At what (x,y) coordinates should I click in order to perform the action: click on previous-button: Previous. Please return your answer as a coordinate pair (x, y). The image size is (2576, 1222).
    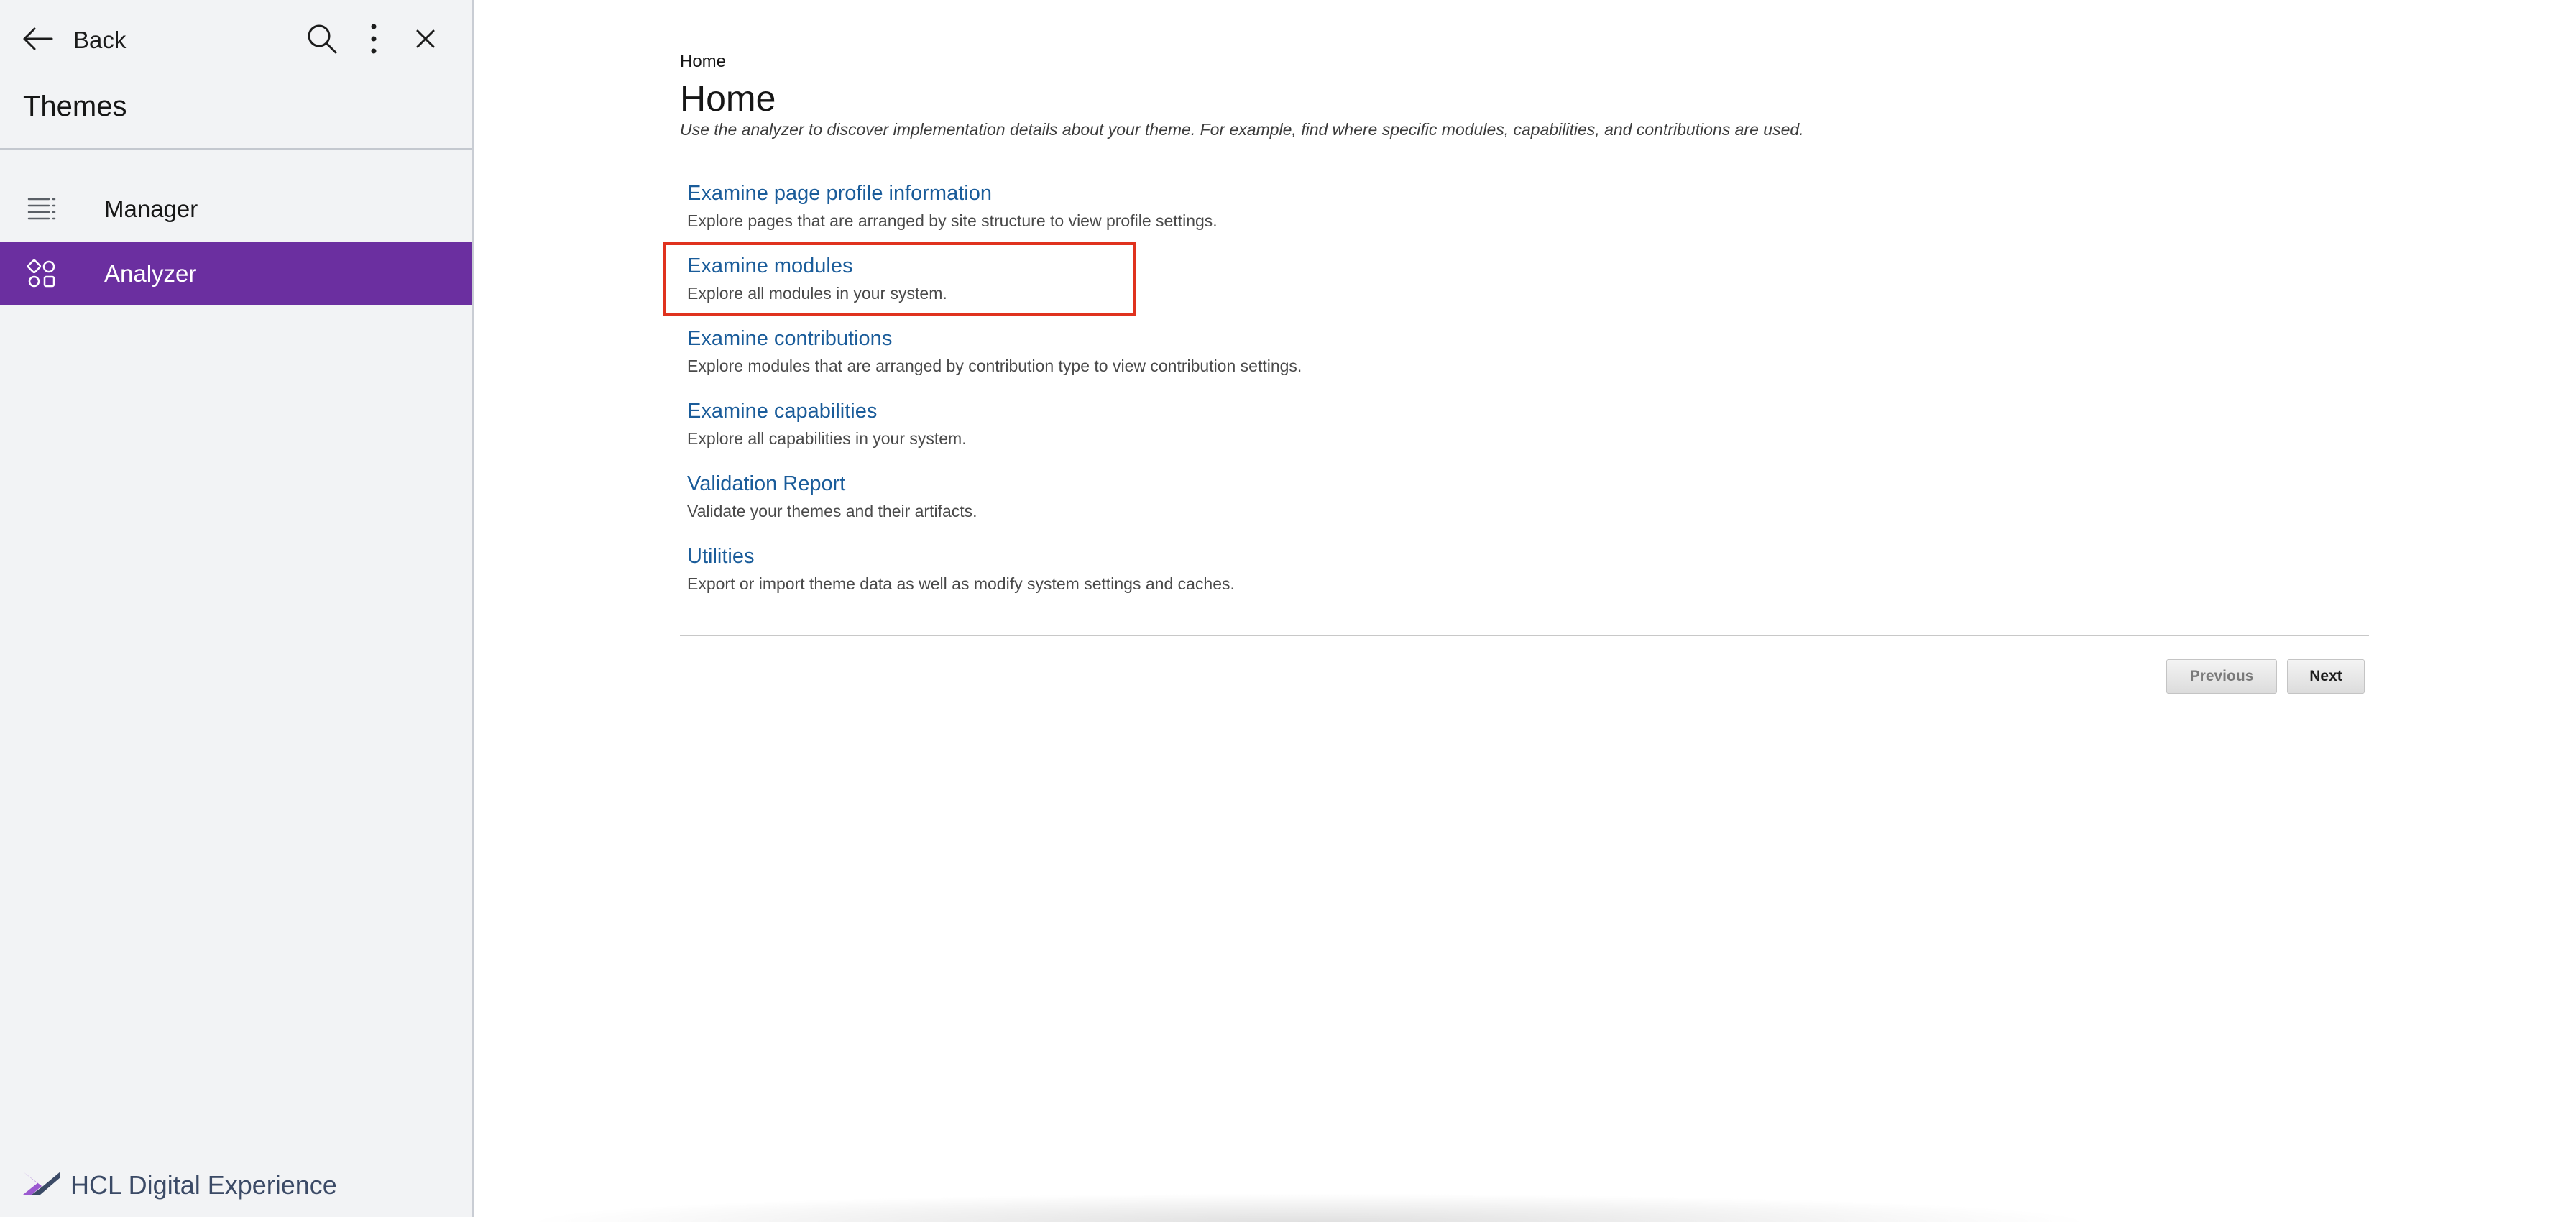
    Looking at the image, I should click on (2221, 676).